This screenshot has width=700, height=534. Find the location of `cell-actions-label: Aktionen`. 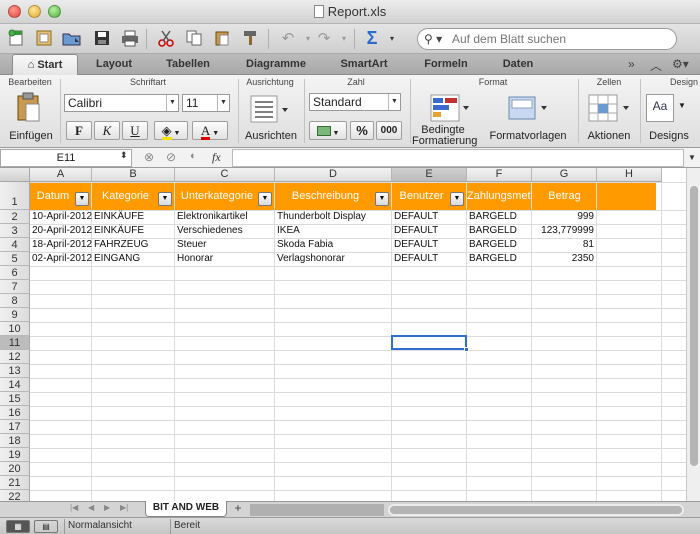

cell-actions-label: Aktionen is located at coordinates (609, 136).